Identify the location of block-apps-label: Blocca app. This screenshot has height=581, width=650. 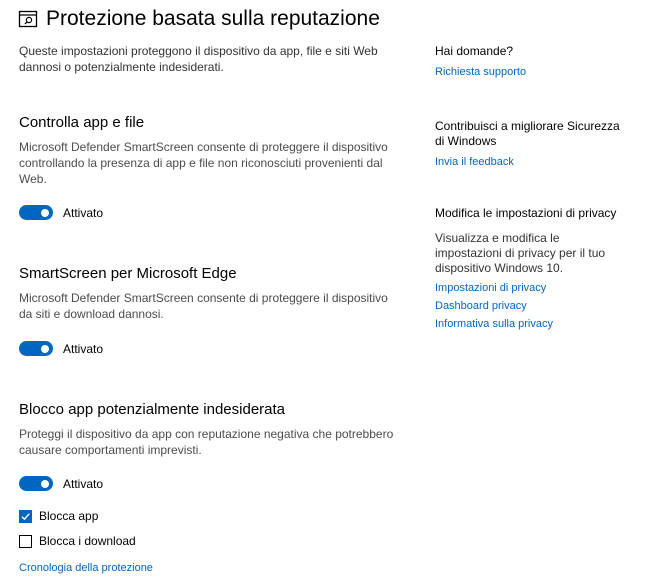
(69, 516).